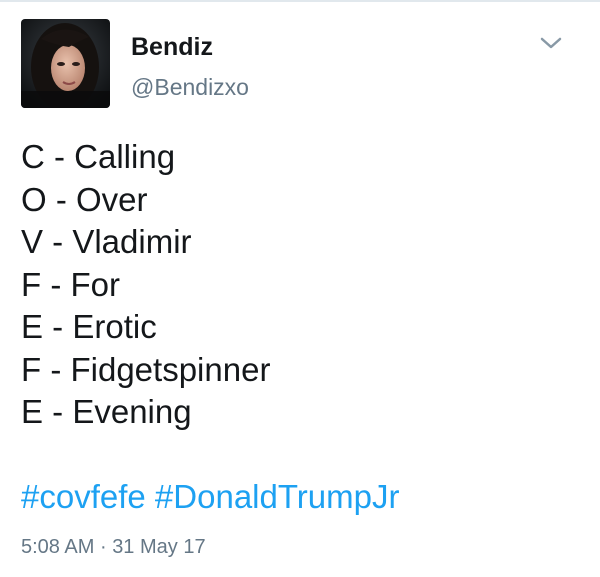 The image size is (600, 577). I want to click on tweet-line: E - Evening, so click(106, 411).